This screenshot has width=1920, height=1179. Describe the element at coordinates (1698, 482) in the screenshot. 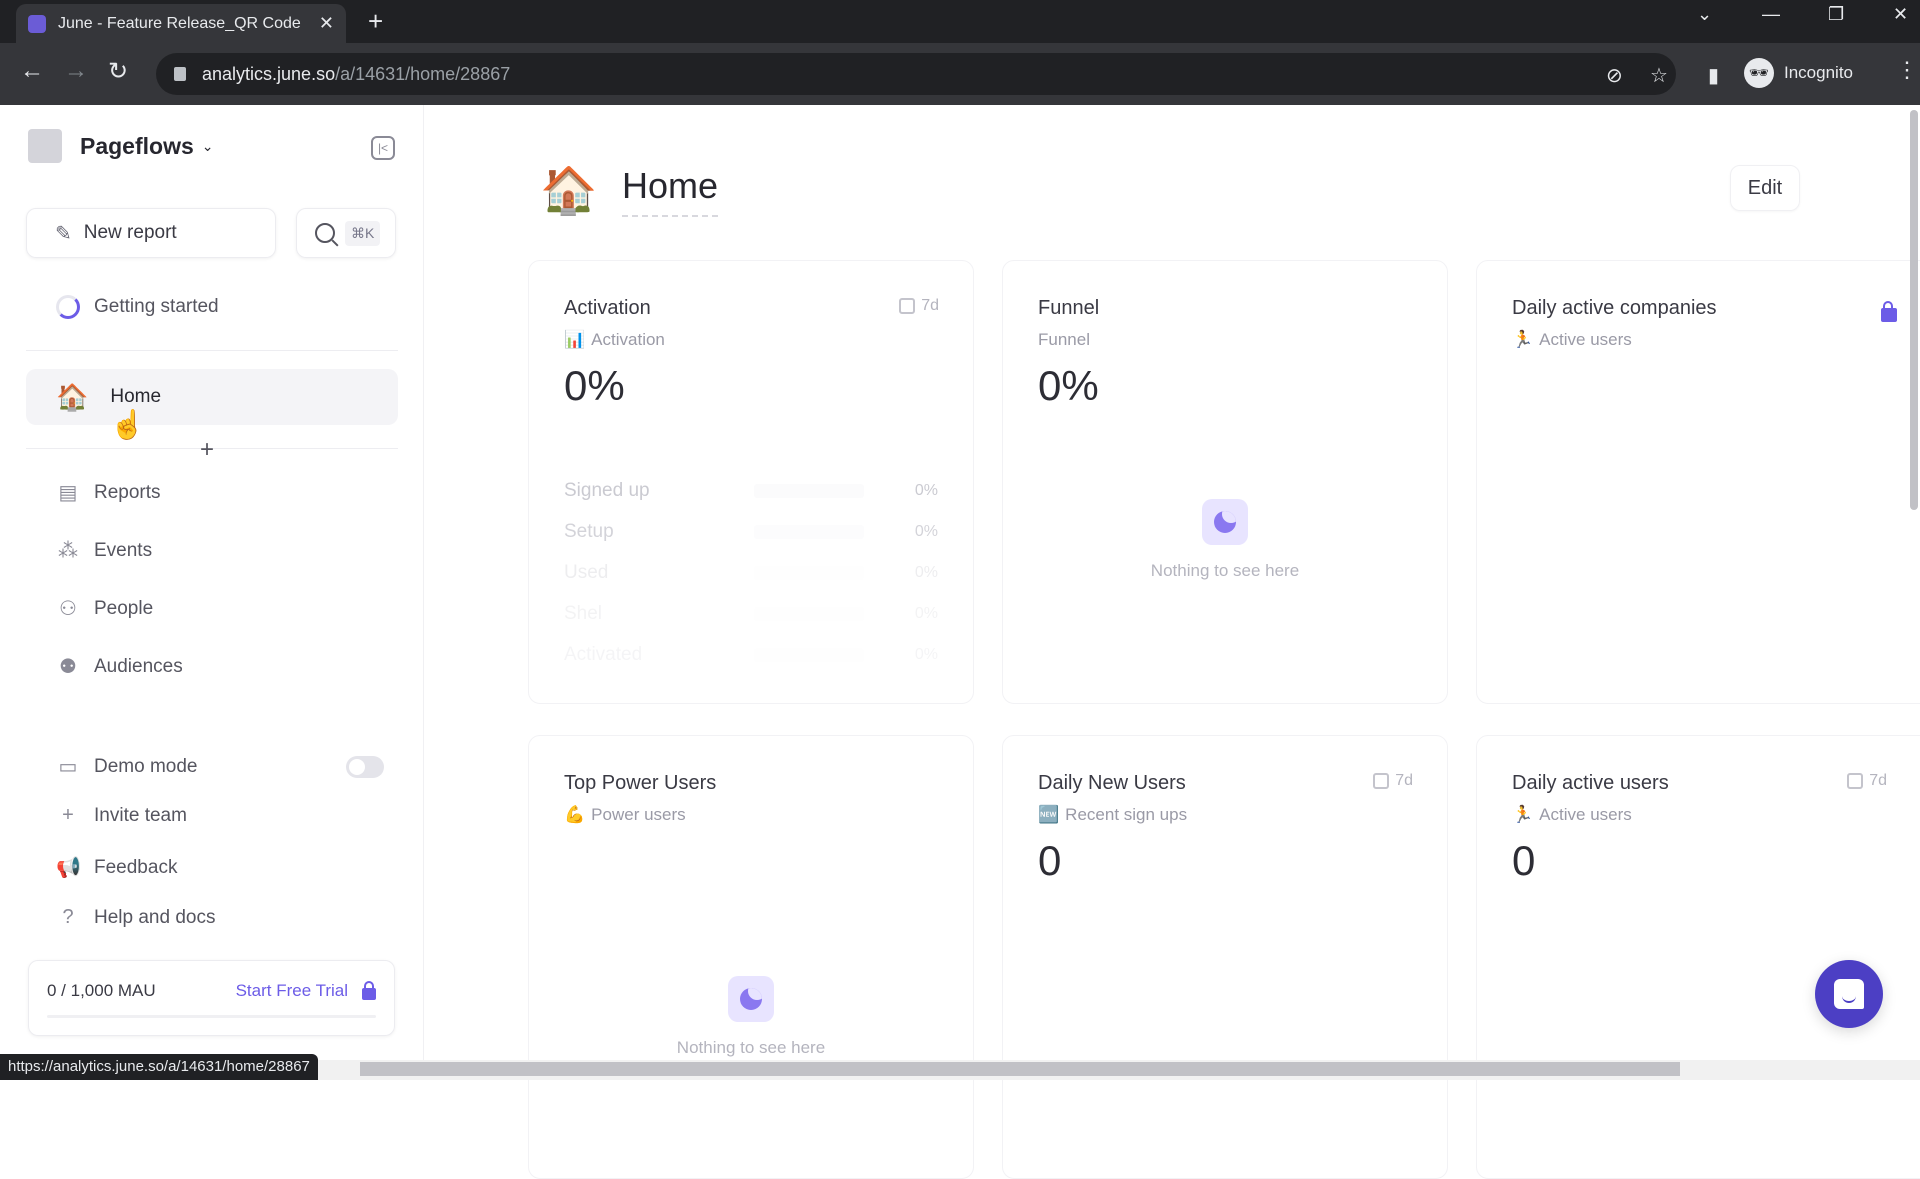

I see `daily-active-companies-card: Daily active companies 🏃 Active users` at that location.